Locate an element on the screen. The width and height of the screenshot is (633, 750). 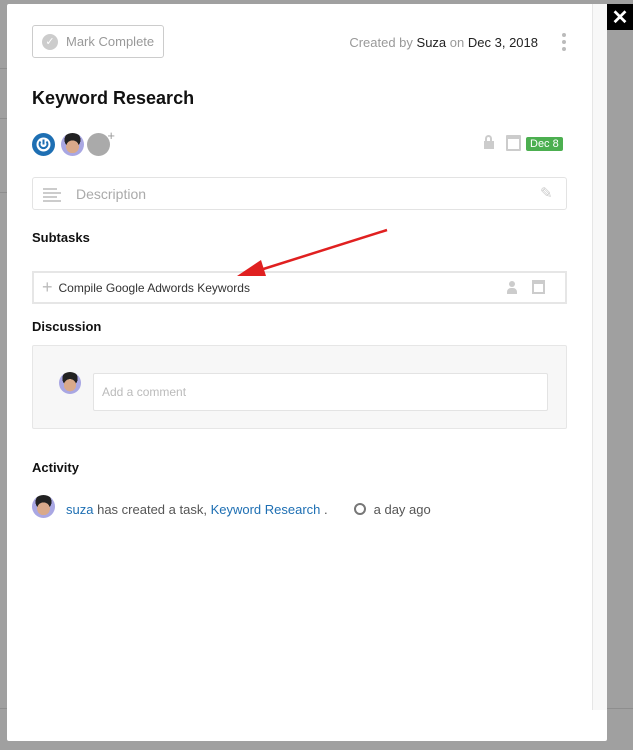
check-icon: ✓ is located at coordinates (50, 41).